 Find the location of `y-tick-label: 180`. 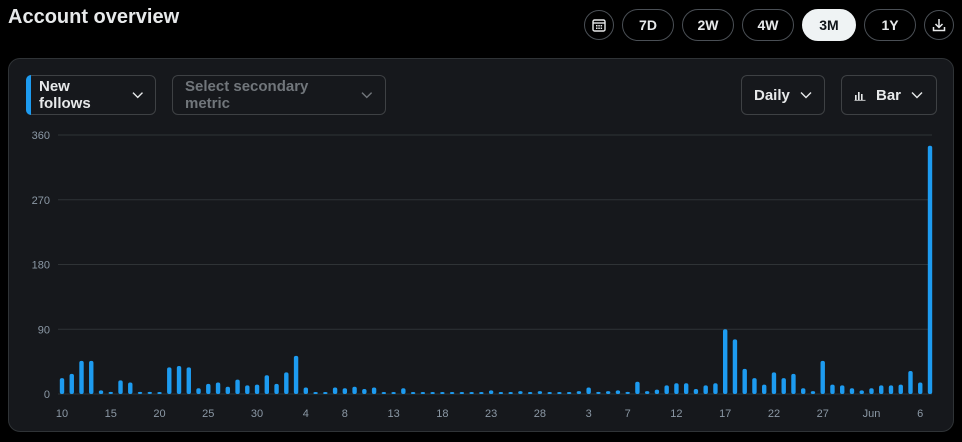

y-tick-label: 180 is located at coordinates (41, 266).